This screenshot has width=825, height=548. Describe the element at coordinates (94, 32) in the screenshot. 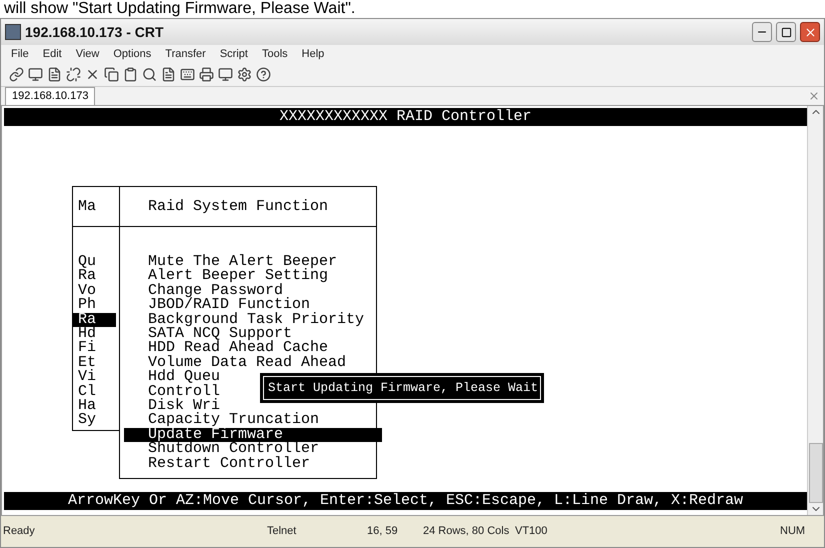

I see `window-title: 192.168.10.173 - CRT` at that location.